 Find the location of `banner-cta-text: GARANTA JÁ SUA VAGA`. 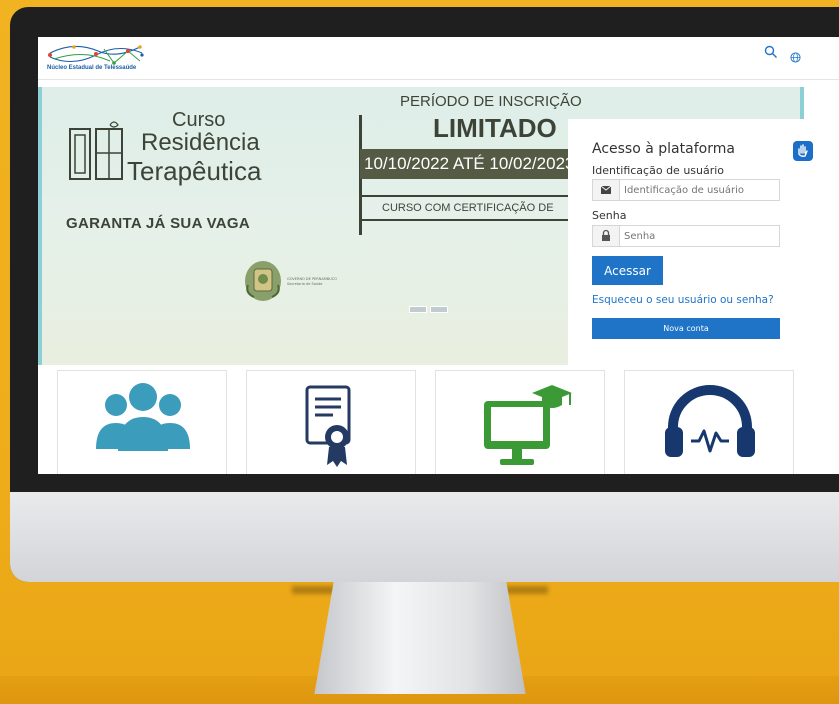

banner-cta-text: GARANTA JÁ SUA VAGA is located at coordinates (158, 223).